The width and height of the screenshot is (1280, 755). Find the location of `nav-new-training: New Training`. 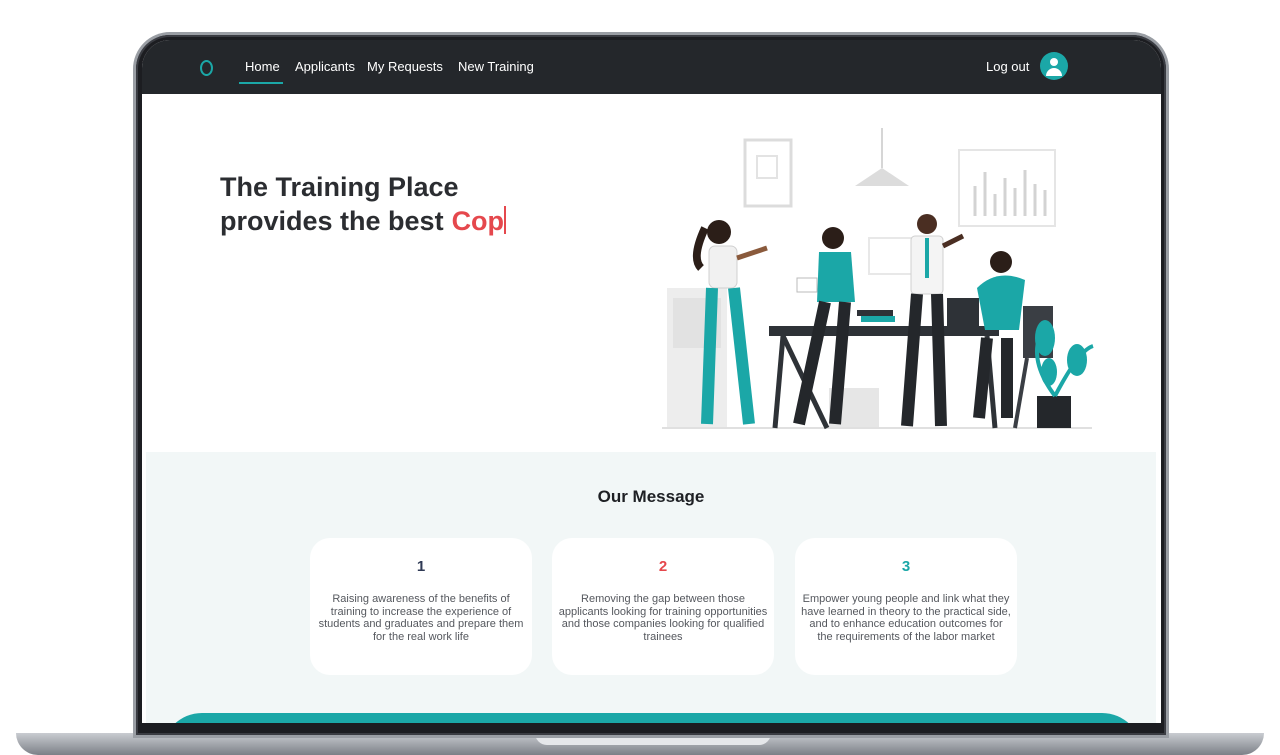

nav-new-training: New Training is located at coordinates (496, 66).